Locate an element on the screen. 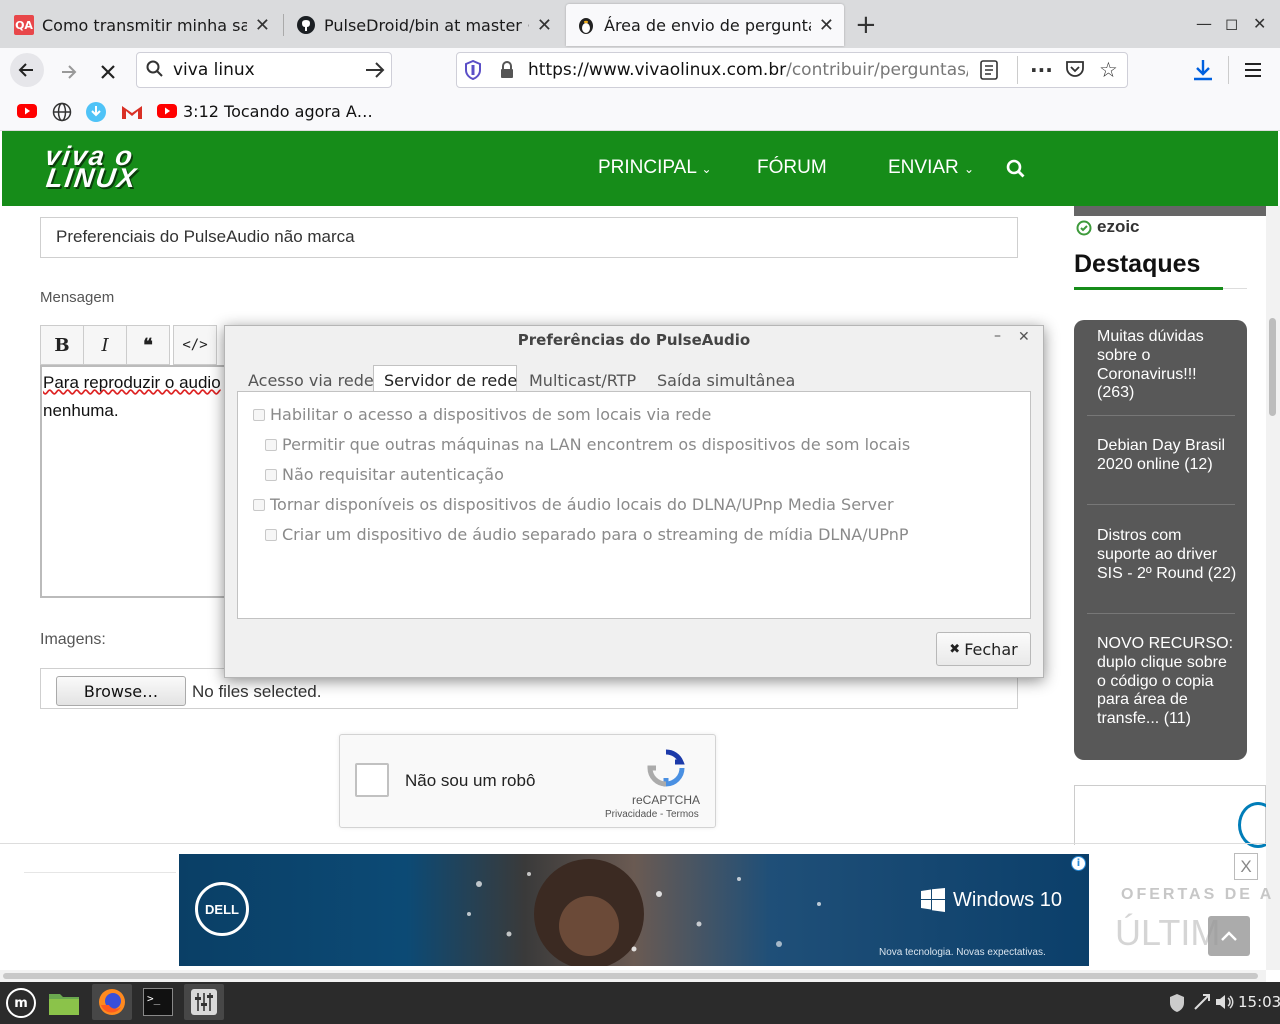 This screenshot has height=1024, width=1280. firefox-icon is located at coordinates (112, 1004).